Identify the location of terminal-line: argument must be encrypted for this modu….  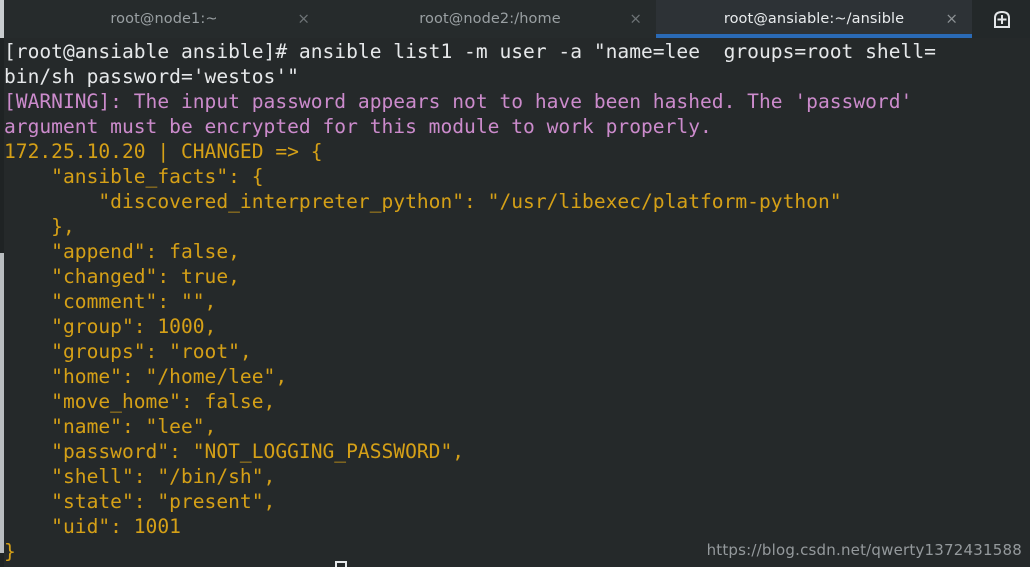
(358, 126).